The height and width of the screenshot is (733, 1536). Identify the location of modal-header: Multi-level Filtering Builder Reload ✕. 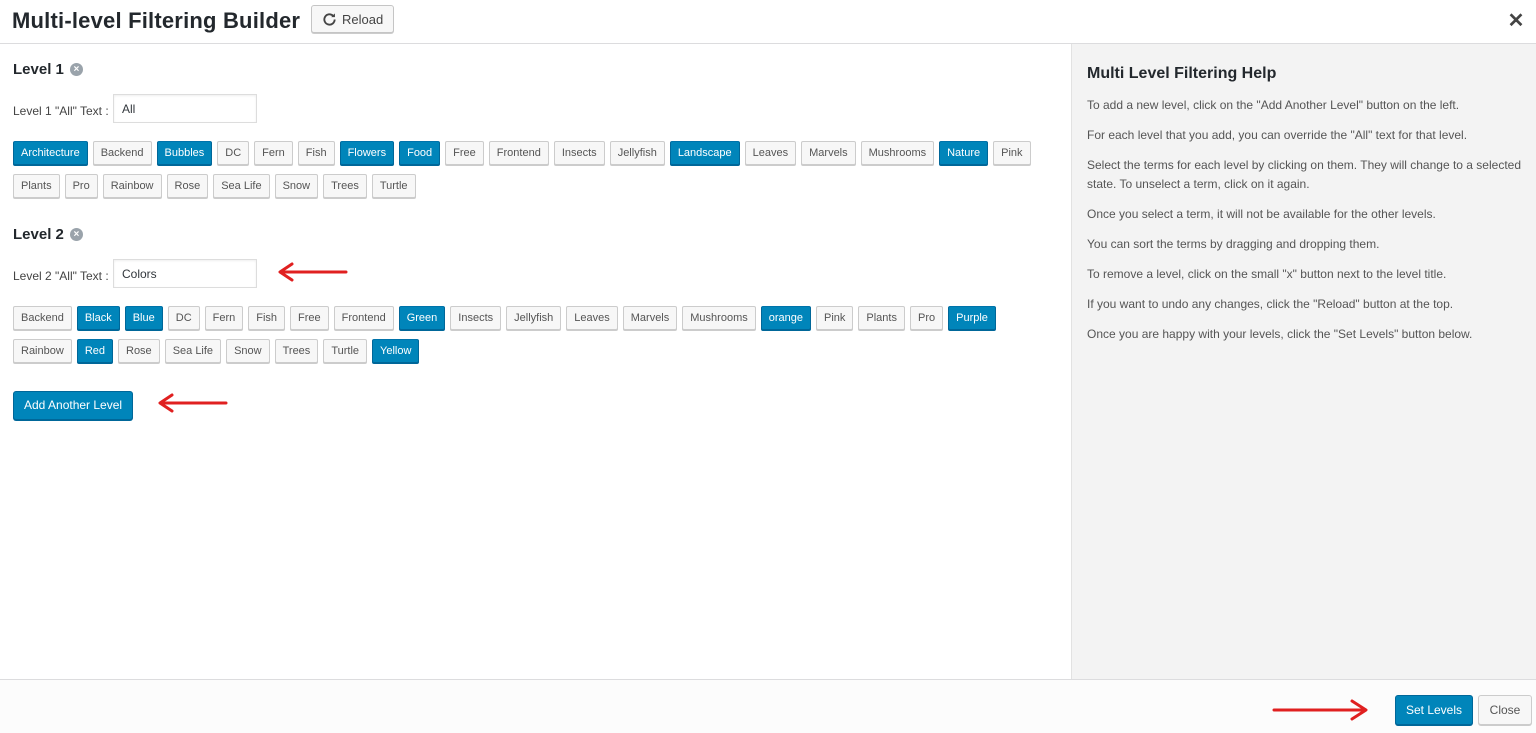
(768, 22).